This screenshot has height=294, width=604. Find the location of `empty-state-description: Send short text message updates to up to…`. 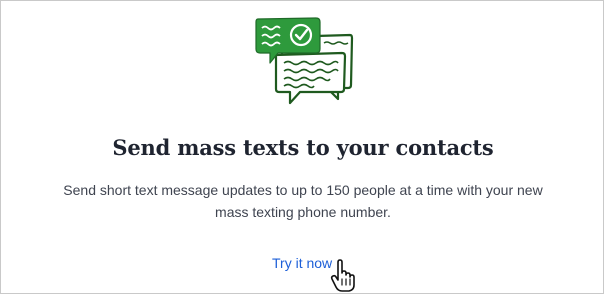

empty-state-description: Send short text message updates to up to… is located at coordinates (303, 201).